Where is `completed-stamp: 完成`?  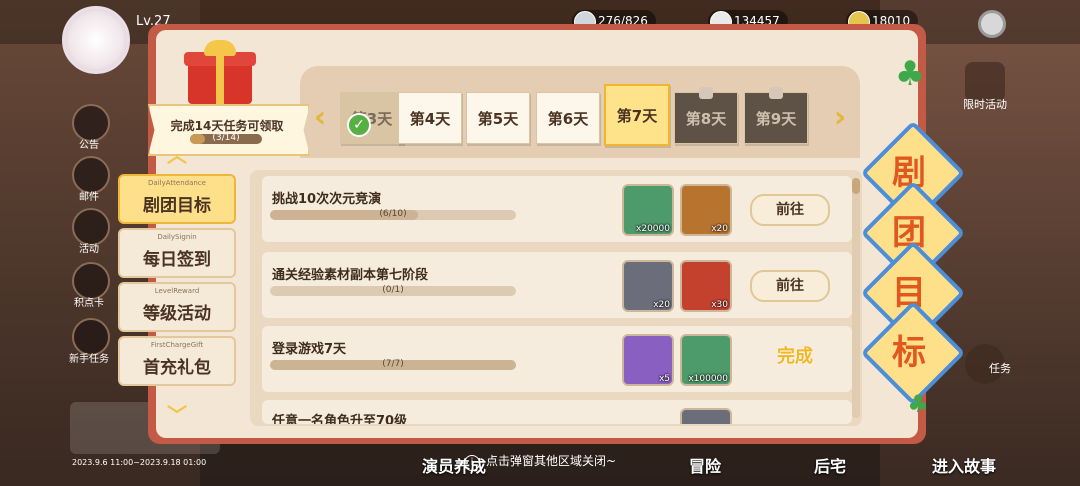
completed-stamp: 完成 is located at coordinates (795, 356).